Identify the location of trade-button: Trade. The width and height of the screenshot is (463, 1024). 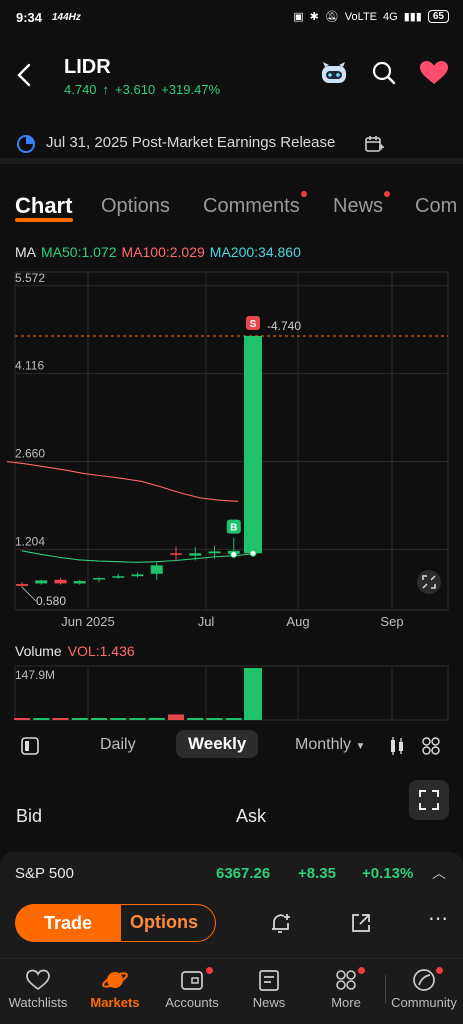
(68, 923).